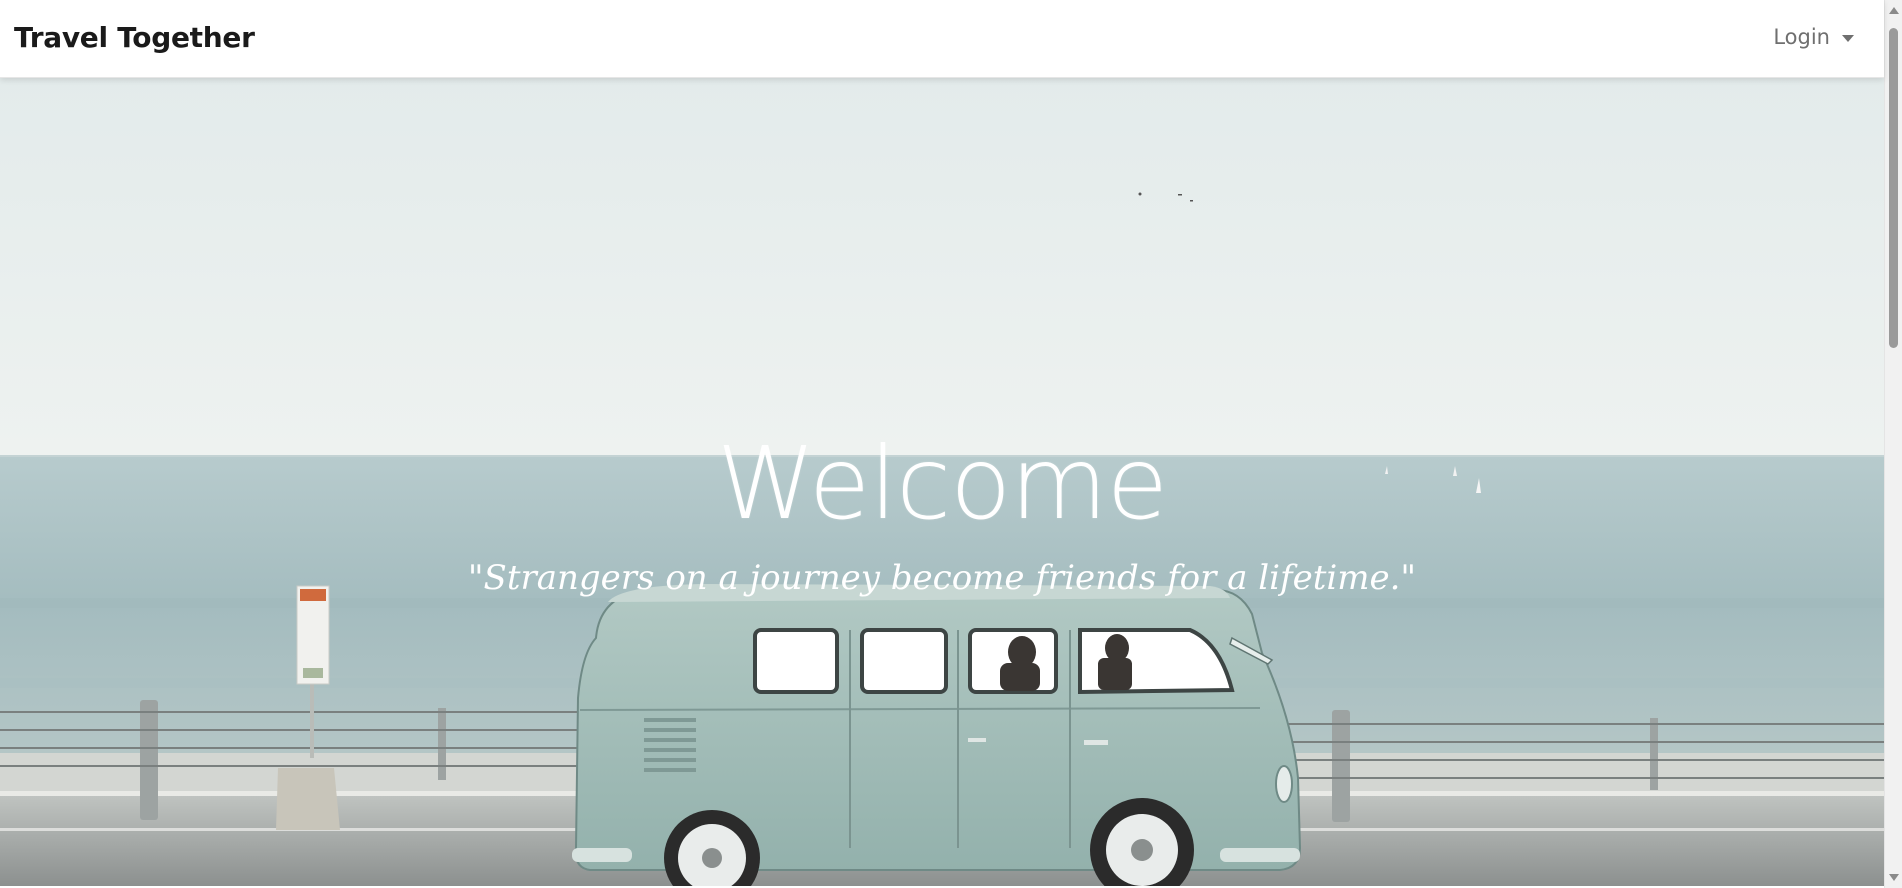  I want to click on scrollbar-thumb, so click(1893, 188).